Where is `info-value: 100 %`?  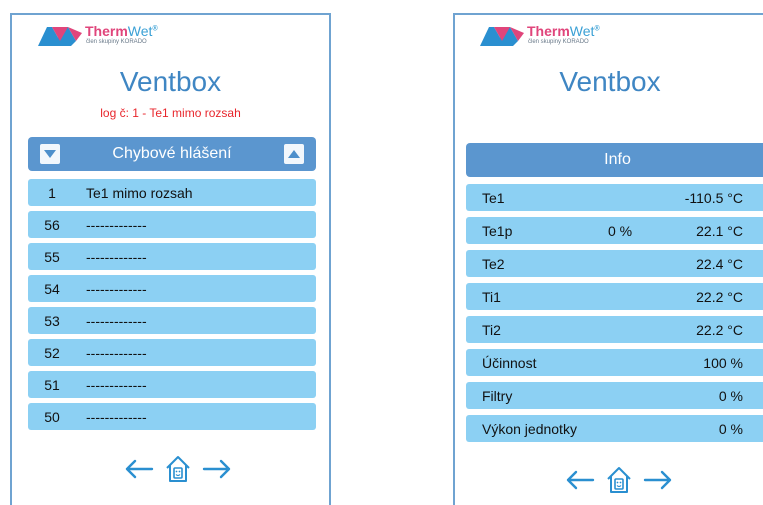 info-value: 100 % is located at coordinates (723, 363).